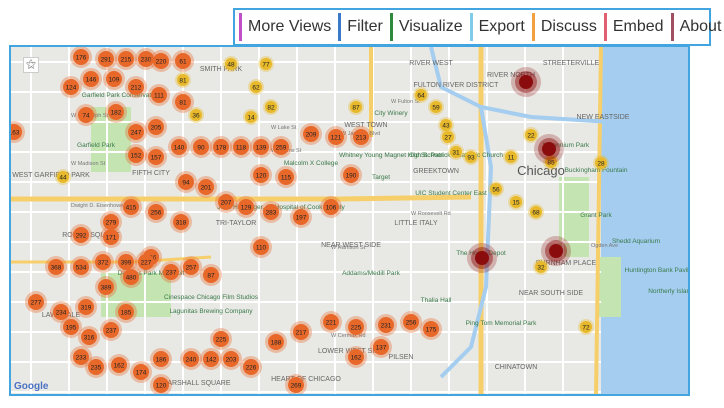 The image size is (724, 408). I want to click on cluster-marker-orange: 90, so click(201, 147).